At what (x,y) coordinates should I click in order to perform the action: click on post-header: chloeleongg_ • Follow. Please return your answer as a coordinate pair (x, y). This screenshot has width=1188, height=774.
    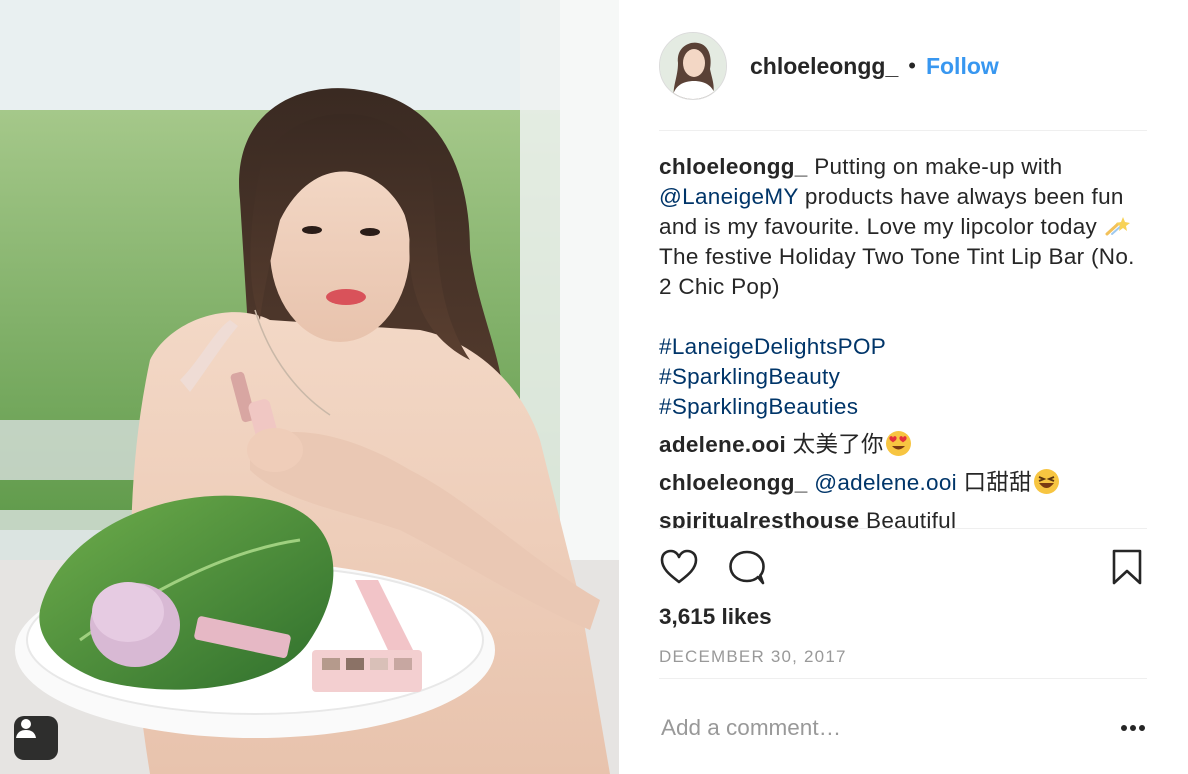
    Looking at the image, I should click on (829, 66).